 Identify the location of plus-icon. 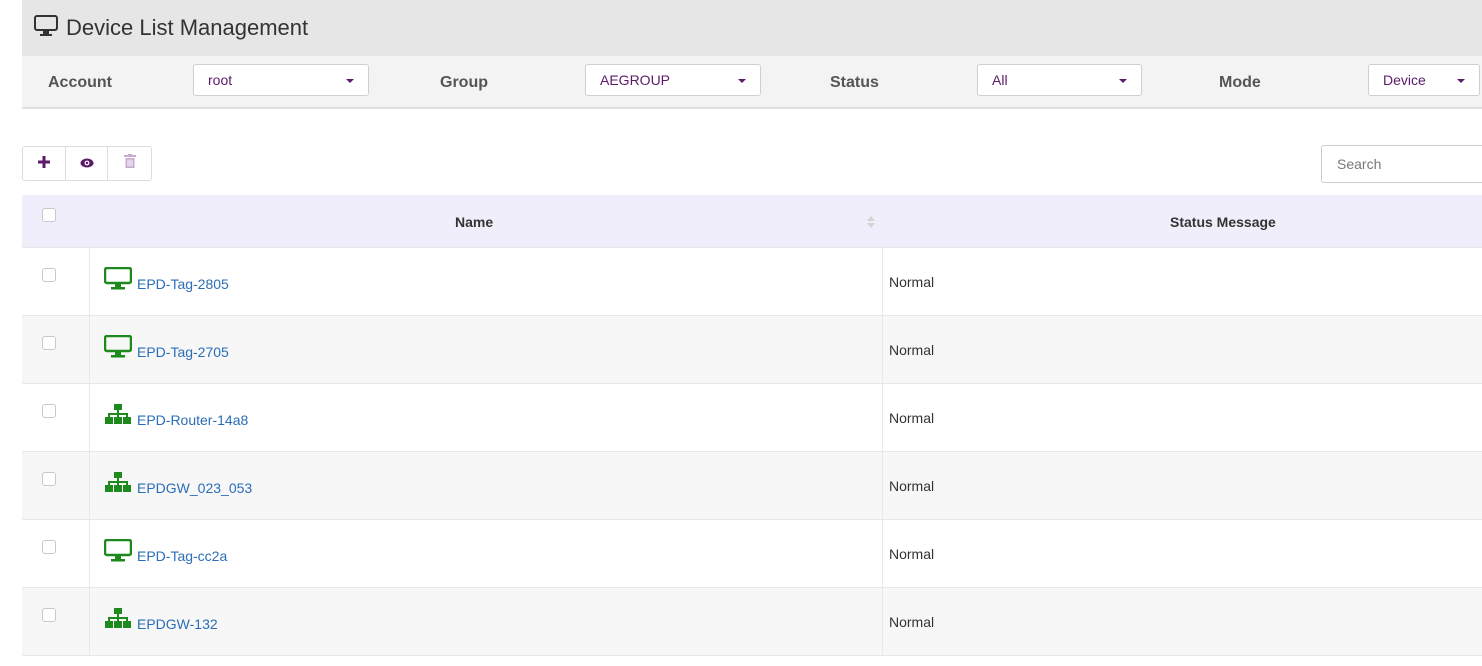
(43, 164).